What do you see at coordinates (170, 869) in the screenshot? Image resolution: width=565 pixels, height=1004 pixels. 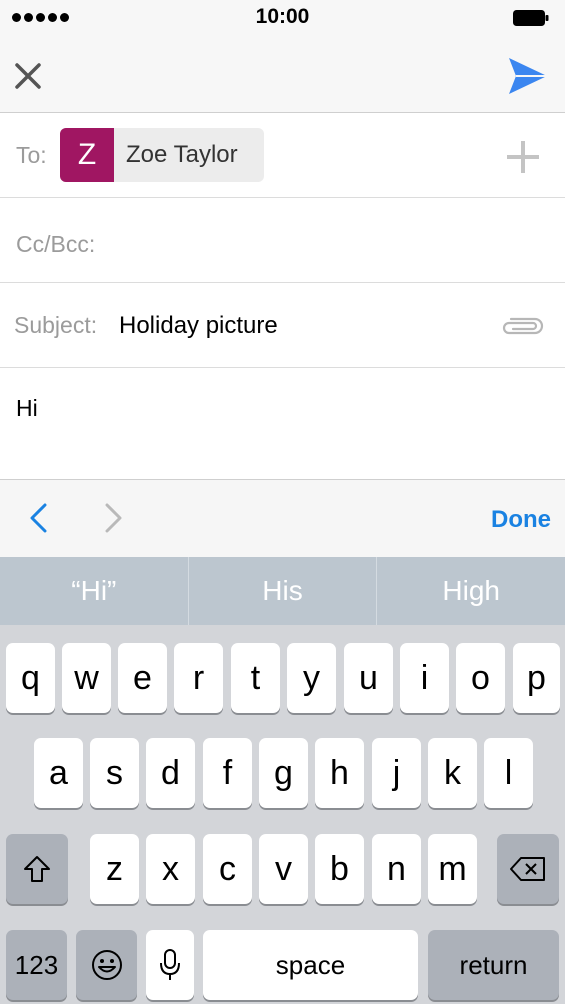 I see `key-x: x` at bounding box center [170, 869].